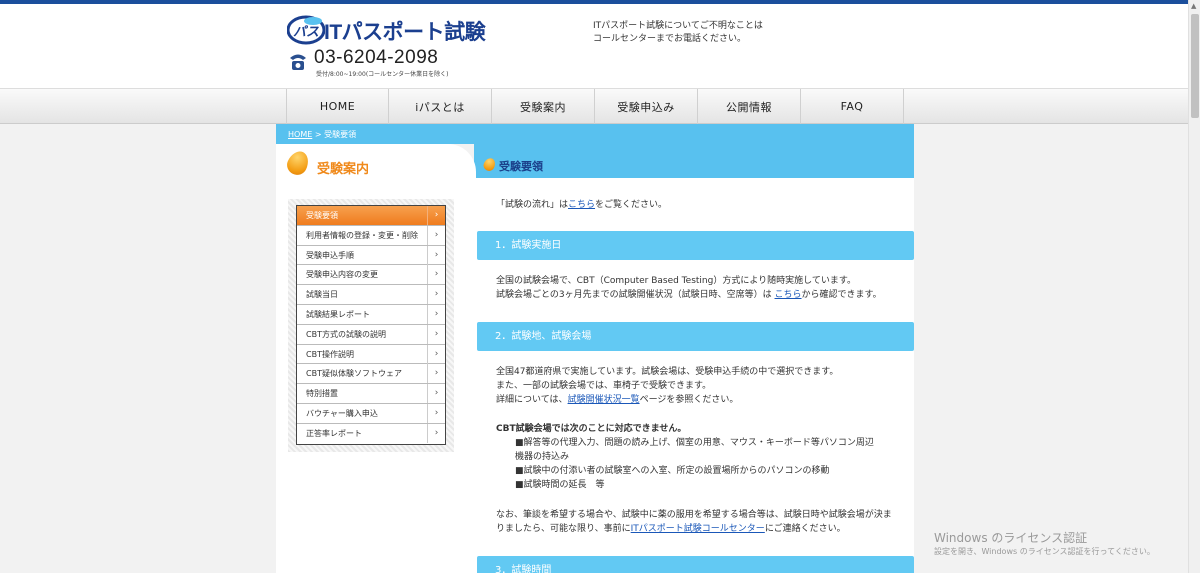 The height and width of the screenshot is (573, 1200). What do you see at coordinates (342, 275) in the screenshot?
I see `sidebar-item-label: 受験申込内容の変更` at bounding box center [342, 275].